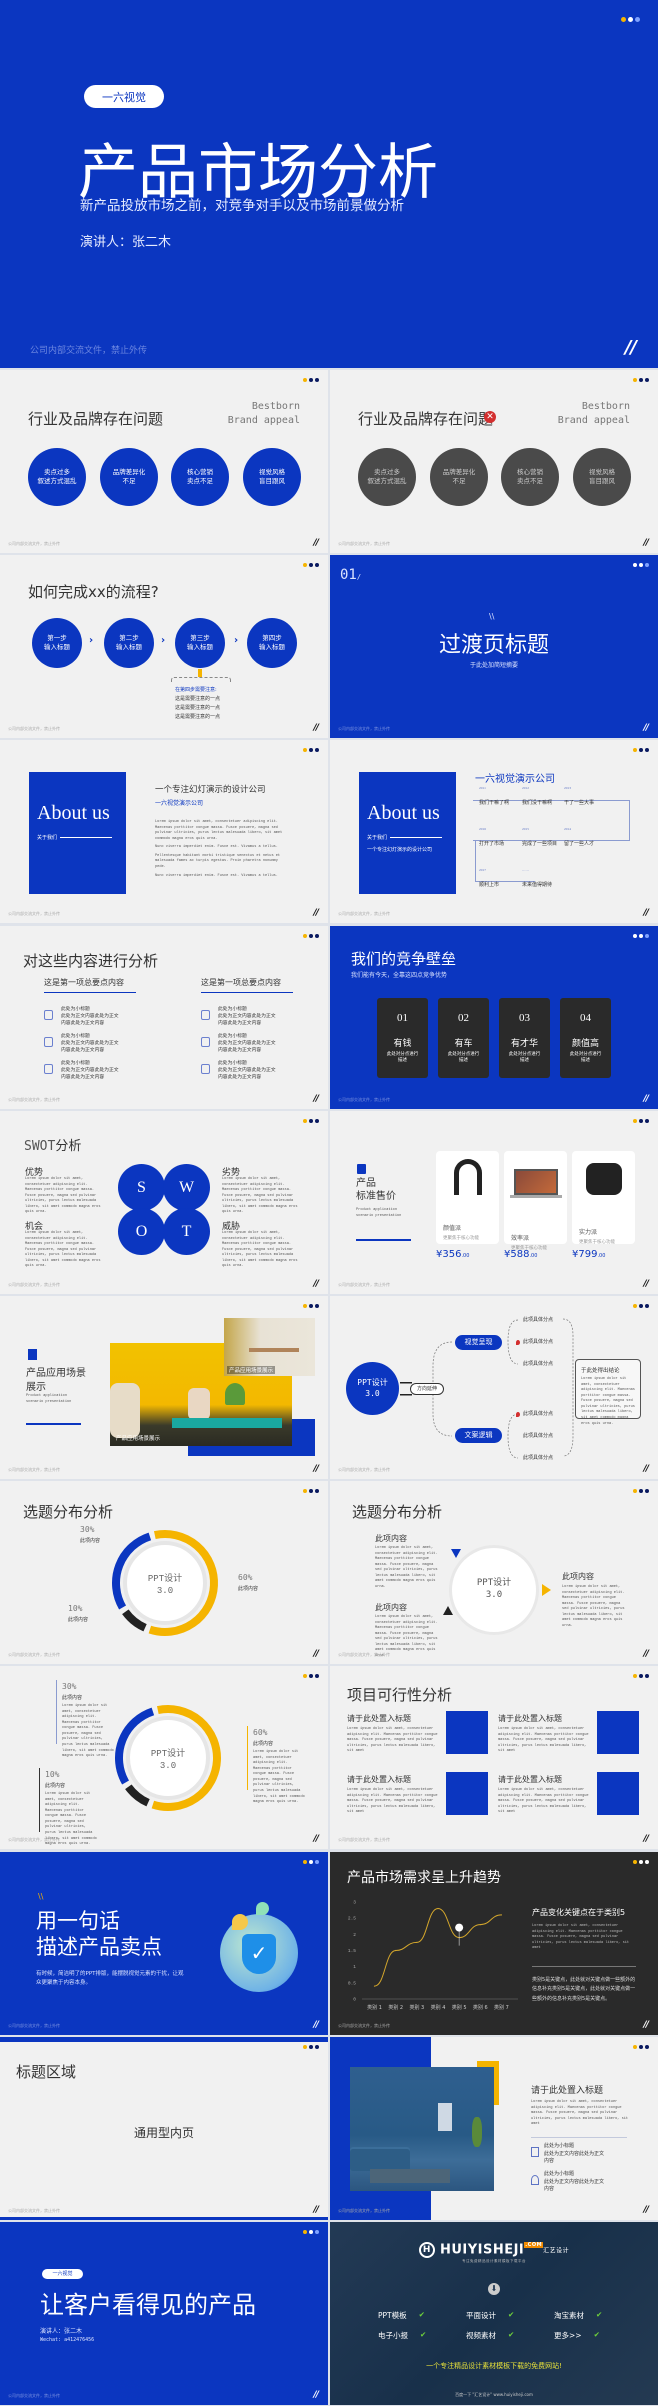  I want to click on step-circle: 第四步 输入标题, so click(272, 643).